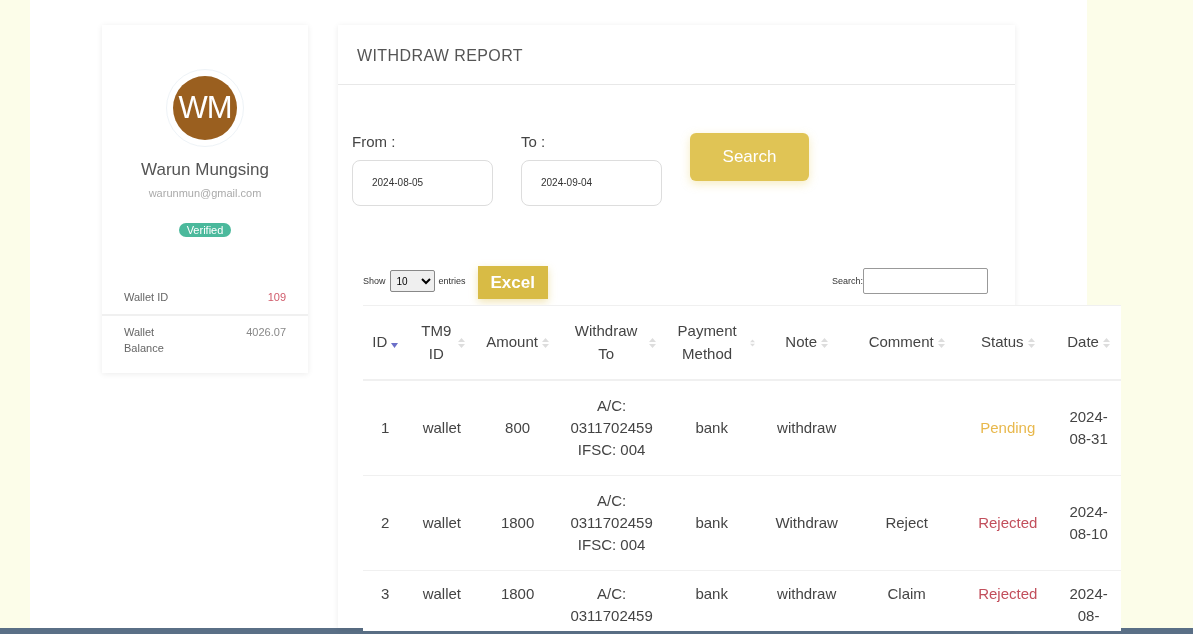 The height and width of the screenshot is (634, 1193). I want to click on column-header: Note, so click(807, 342).